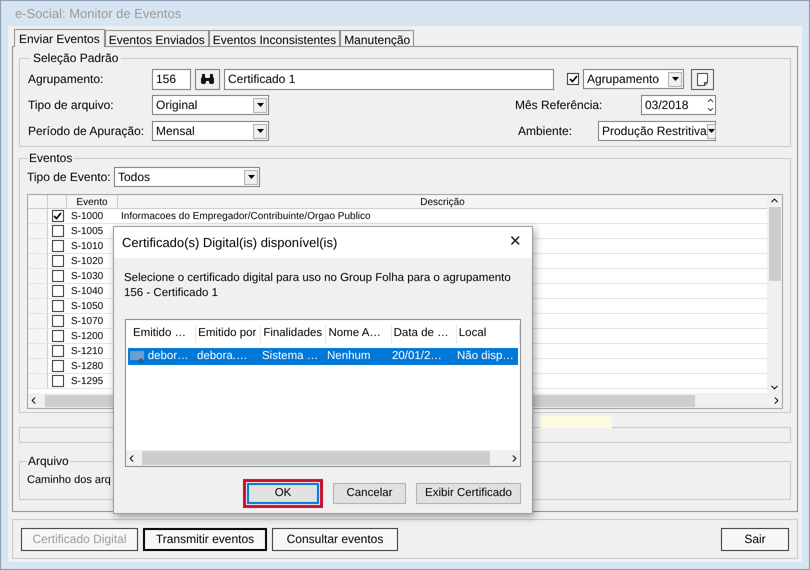  Describe the element at coordinates (559, 105) in the screenshot. I see `field-label: Mês Referência:` at that location.